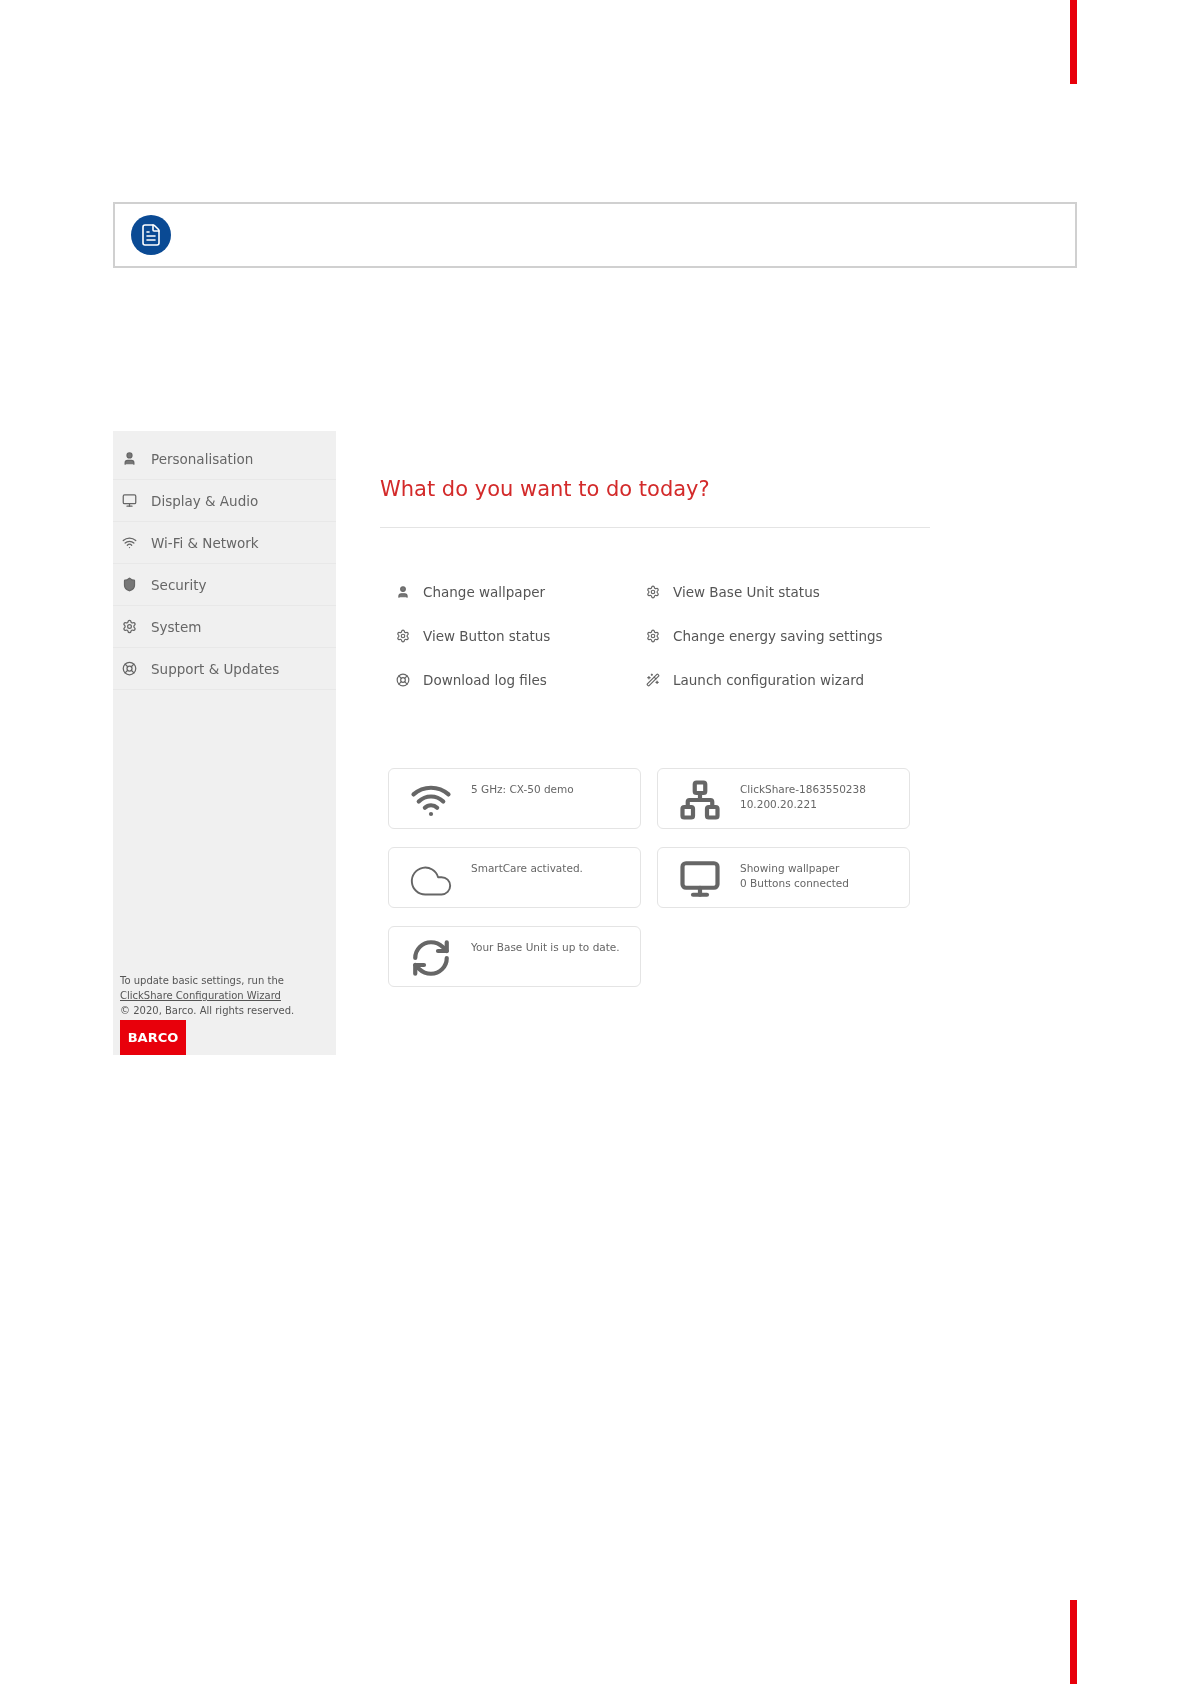 This screenshot has width=1191, height=1684. Describe the element at coordinates (224, 669) in the screenshot. I see `sidebar-item: Support & Updates` at that location.